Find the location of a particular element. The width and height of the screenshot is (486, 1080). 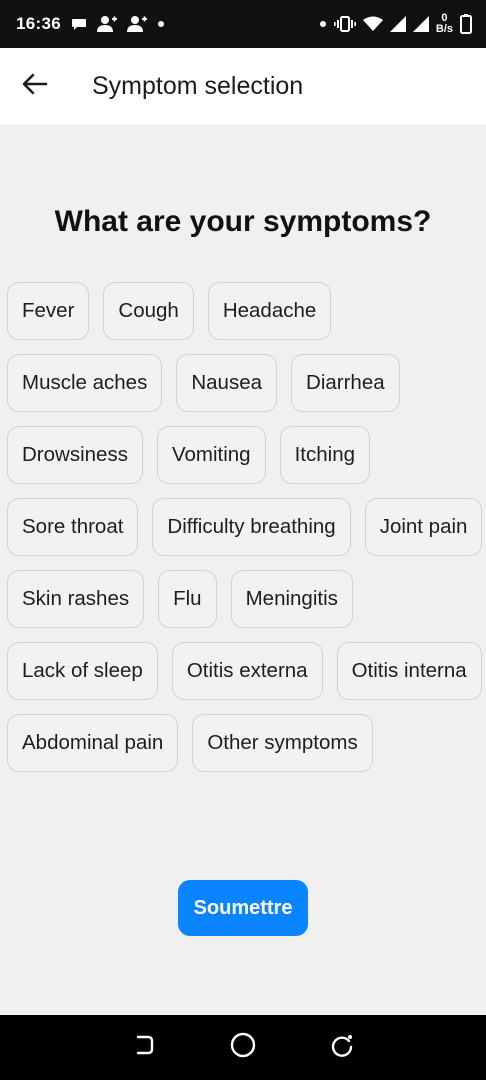

symptom-chip-vomiting: Vomiting is located at coordinates (211, 455).